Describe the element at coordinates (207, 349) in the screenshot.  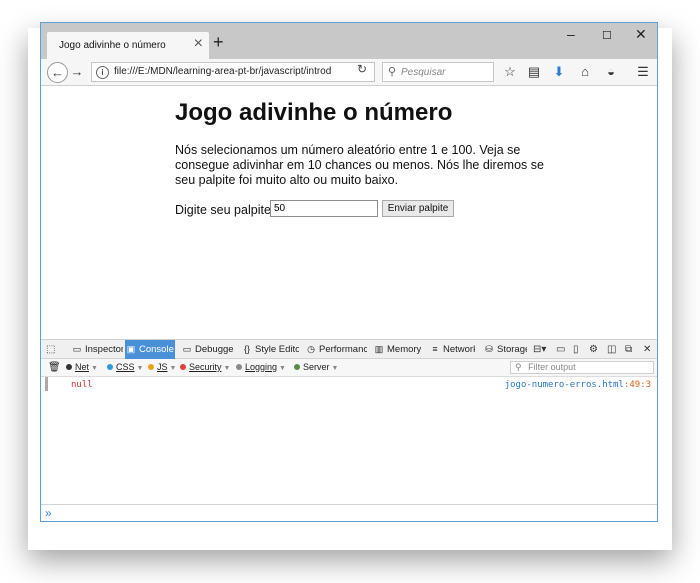
I see `tab-debugger: ▭ Debugger` at that location.